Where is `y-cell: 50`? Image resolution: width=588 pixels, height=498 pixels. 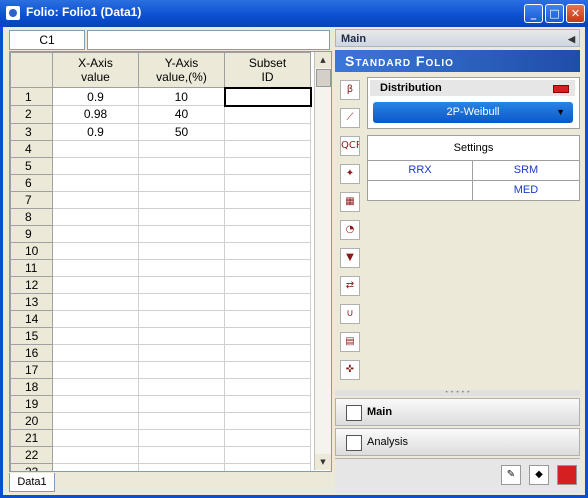 y-cell: 50 is located at coordinates (181, 131).